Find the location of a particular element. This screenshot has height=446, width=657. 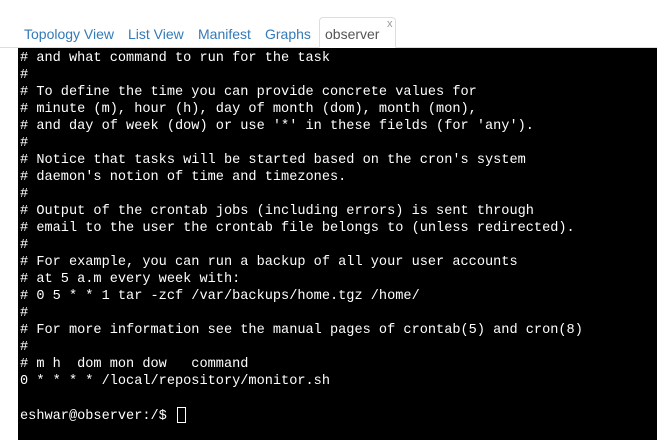

terminal-cursor is located at coordinates (181, 415).